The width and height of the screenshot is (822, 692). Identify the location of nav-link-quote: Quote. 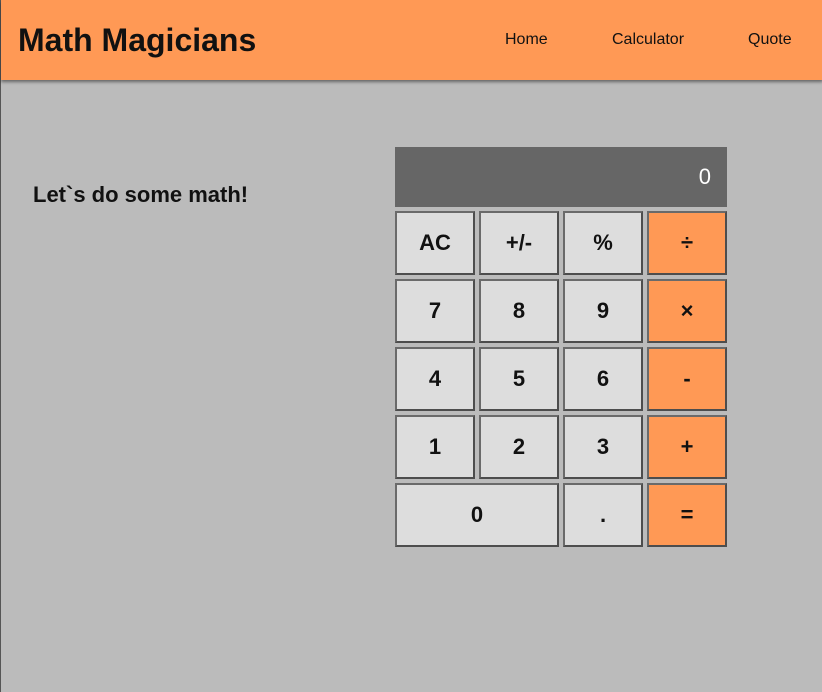
(770, 40).